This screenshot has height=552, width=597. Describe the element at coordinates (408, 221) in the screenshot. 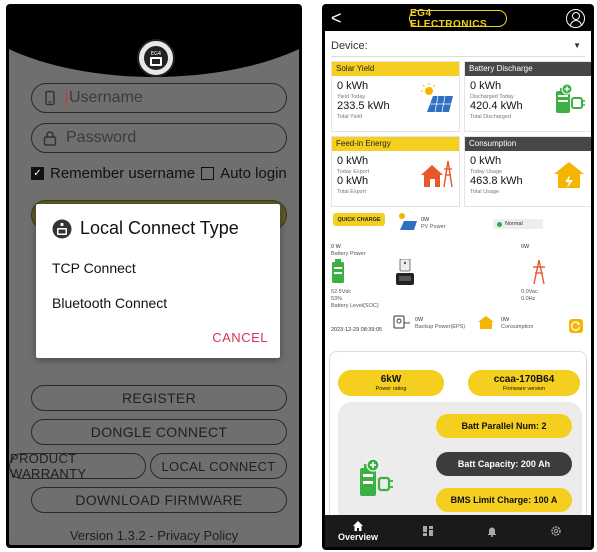

I see `pv-panel-icon` at that location.